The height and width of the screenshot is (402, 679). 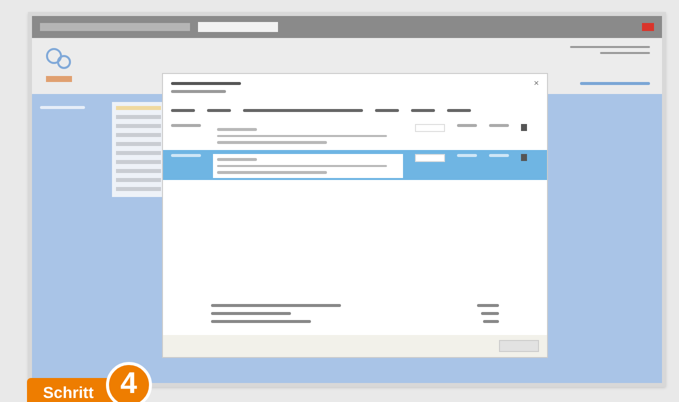 What do you see at coordinates (648, 27) in the screenshot?
I see `close-window-icon` at bounding box center [648, 27].